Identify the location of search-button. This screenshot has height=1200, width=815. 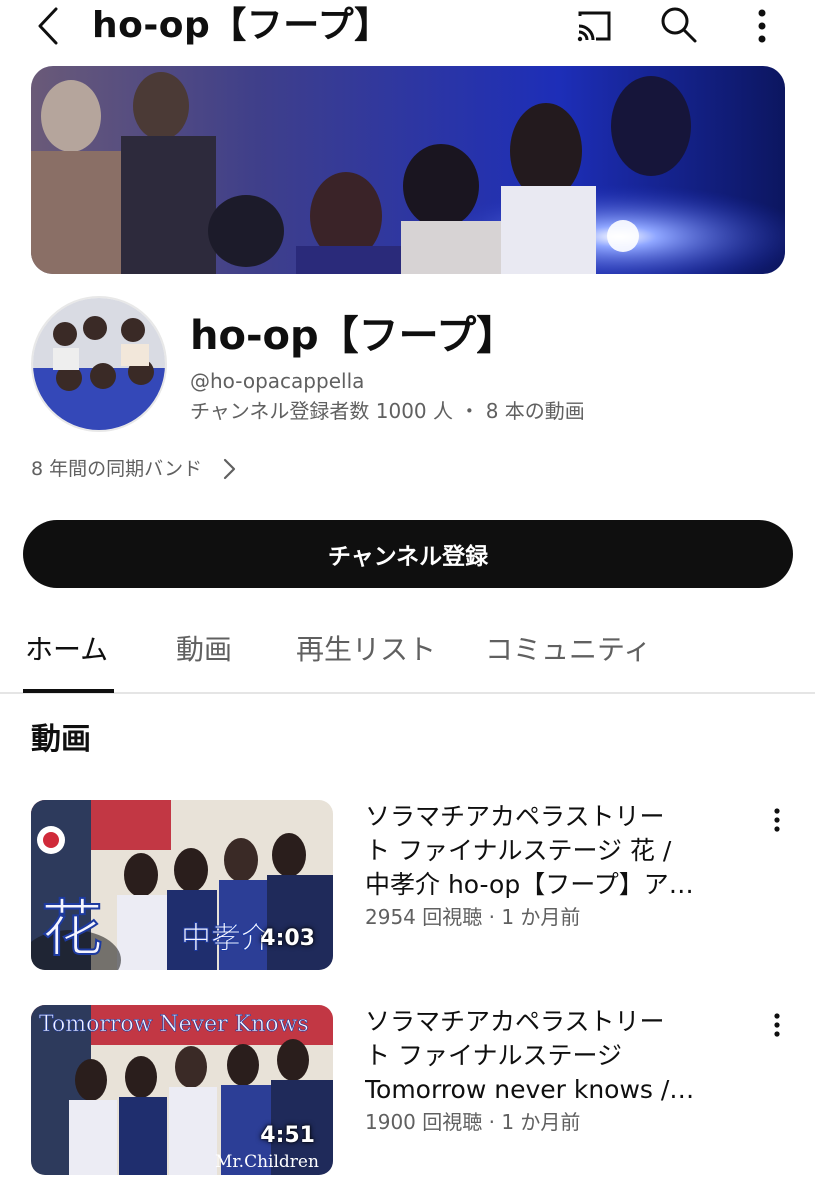
(678, 24).